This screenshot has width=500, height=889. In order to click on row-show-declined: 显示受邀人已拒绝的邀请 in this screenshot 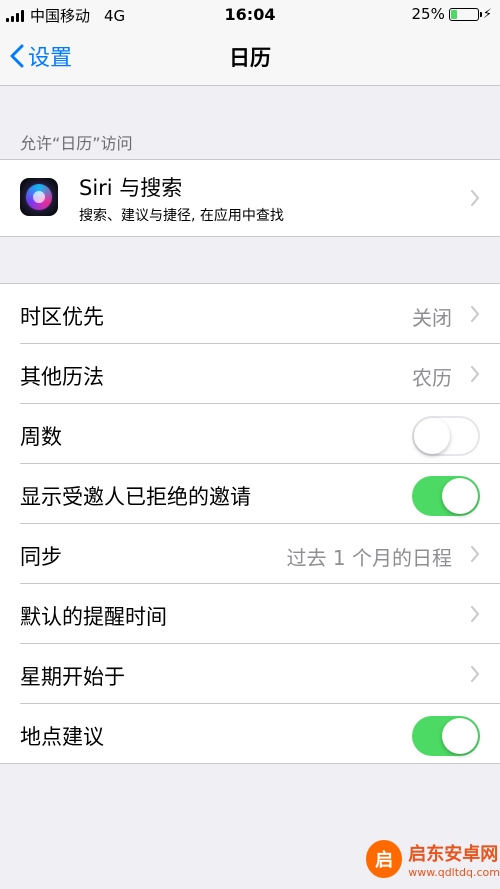, I will do `click(250, 494)`.